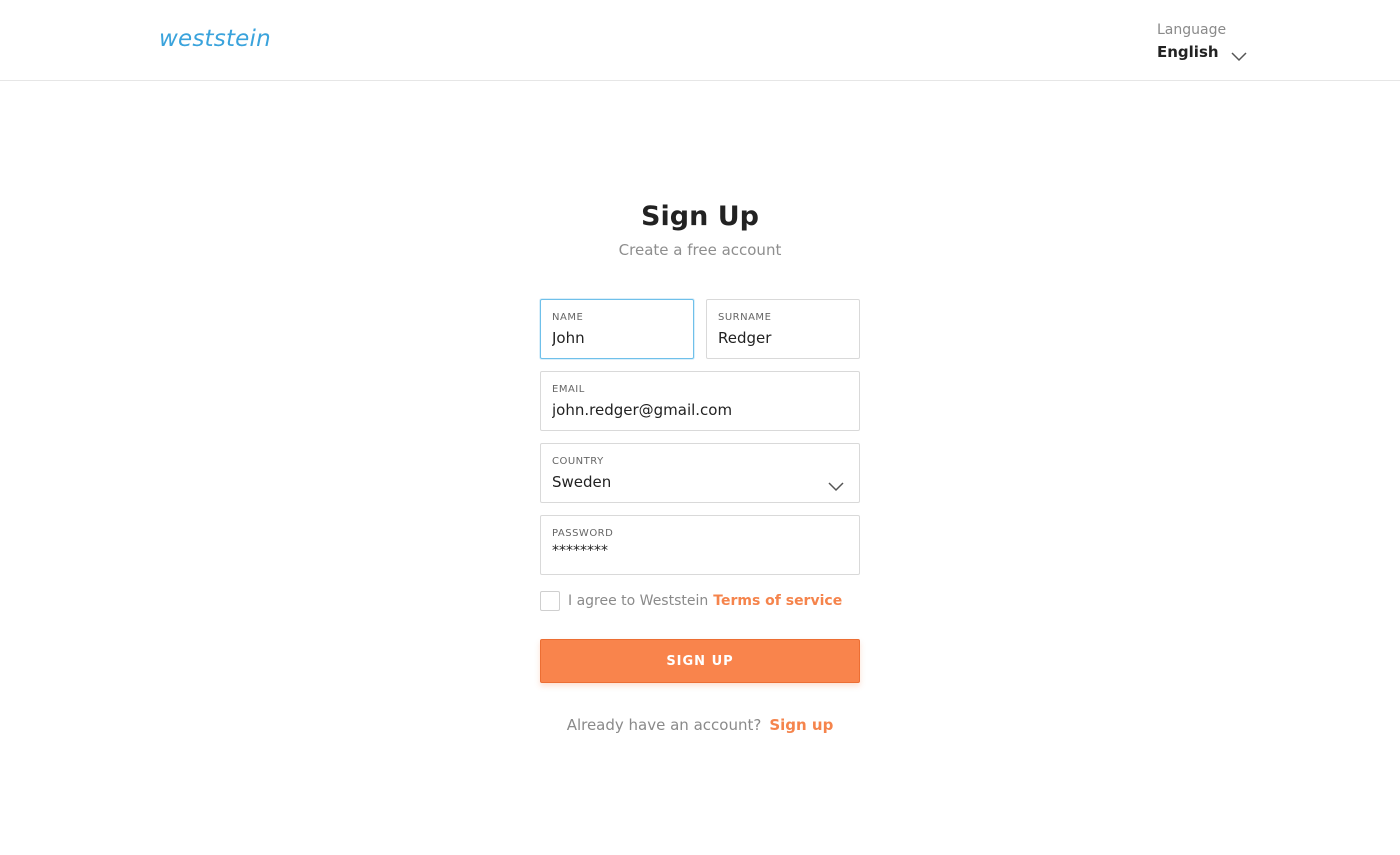 The height and width of the screenshot is (855, 1400). Describe the element at coordinates (700, 40) in the screenshot. I see `top-header: weststein Language English` at that location.